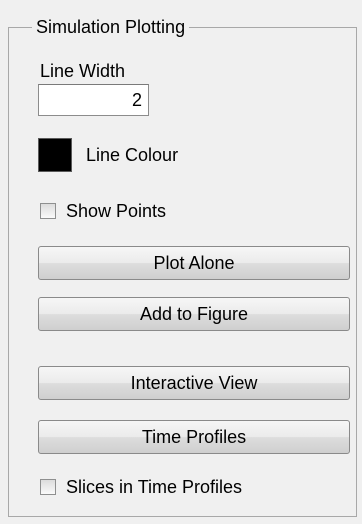  I want to click on line-colour-swatch, so click(55, 155).